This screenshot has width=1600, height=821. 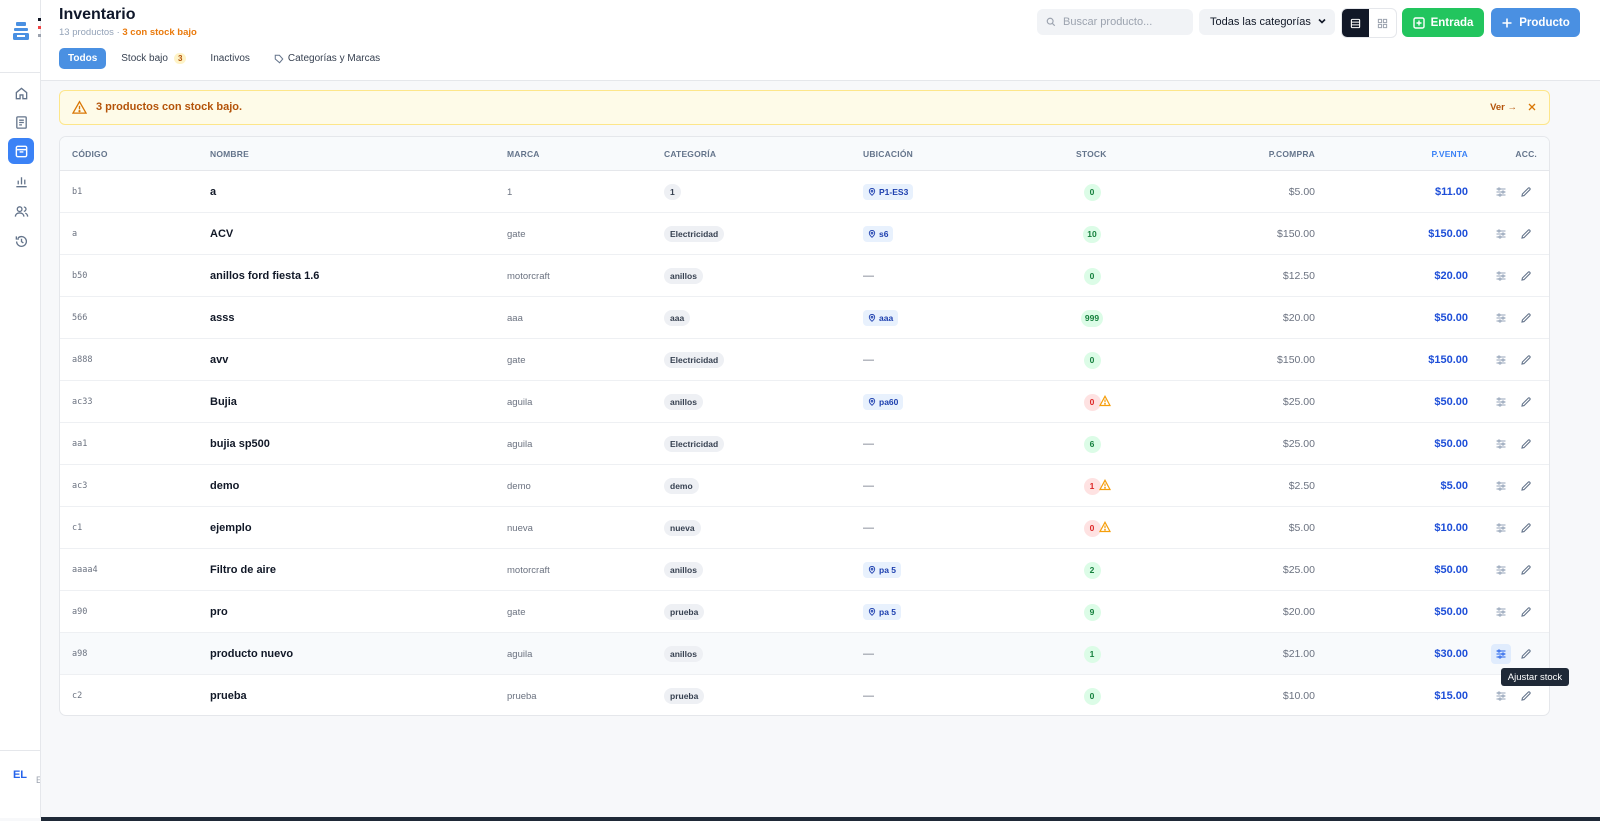 I want to click on product-name: pro, so click(x=219, y=612).